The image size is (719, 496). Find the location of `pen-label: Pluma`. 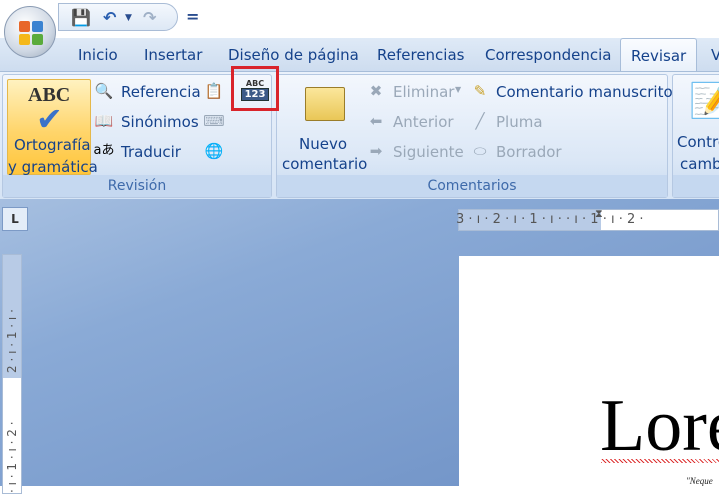

pen-label: Pluma is located at coordinates (519, 122).